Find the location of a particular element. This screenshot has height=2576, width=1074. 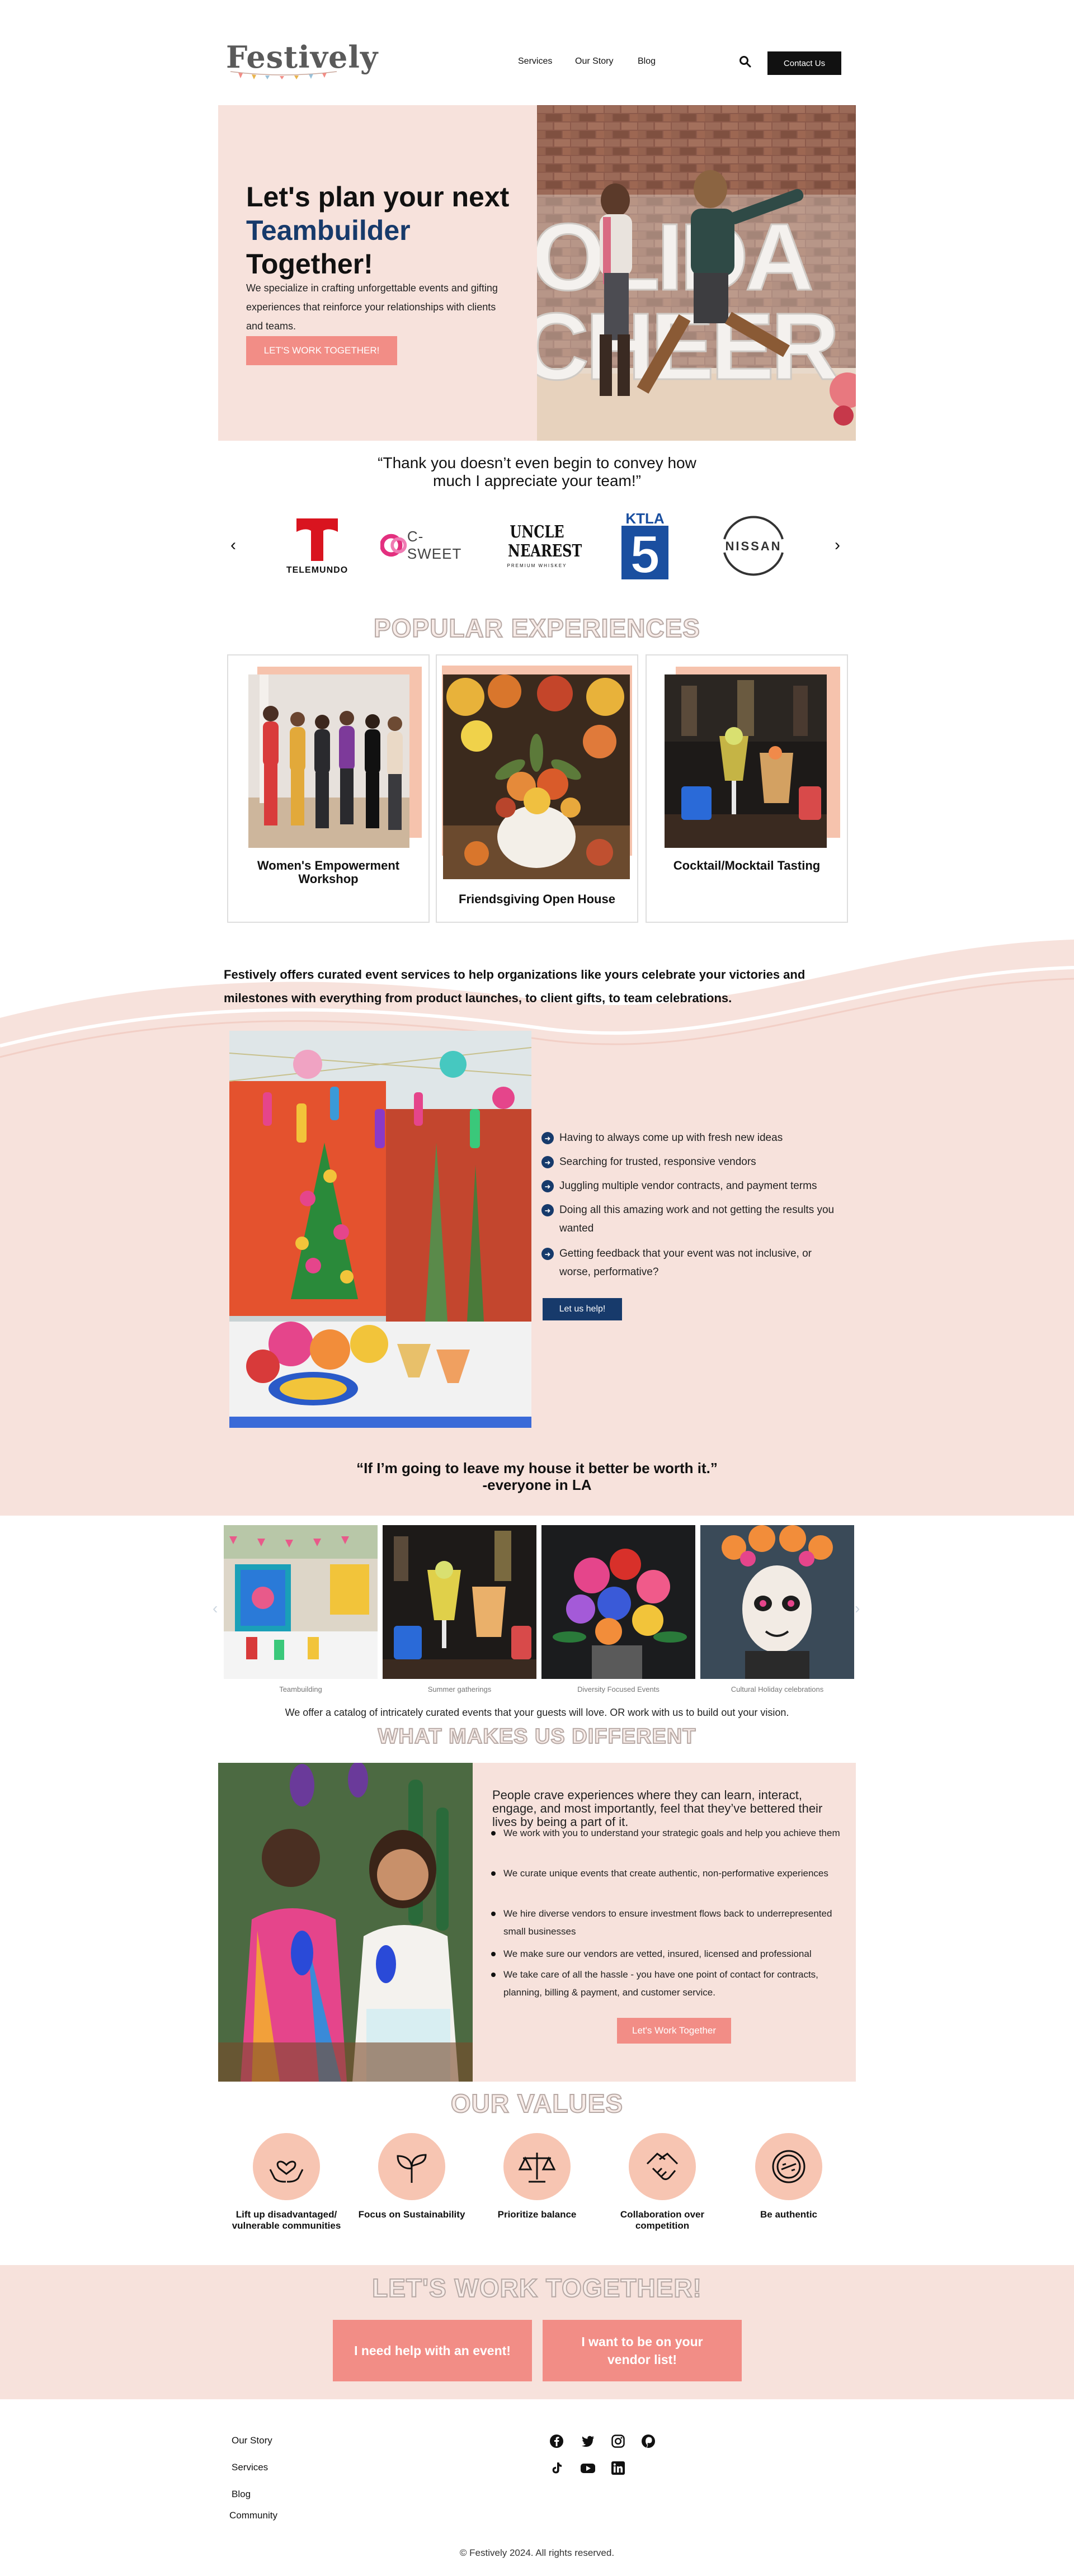

brand-name: C-SWEET is located at coordinates (434, 545).